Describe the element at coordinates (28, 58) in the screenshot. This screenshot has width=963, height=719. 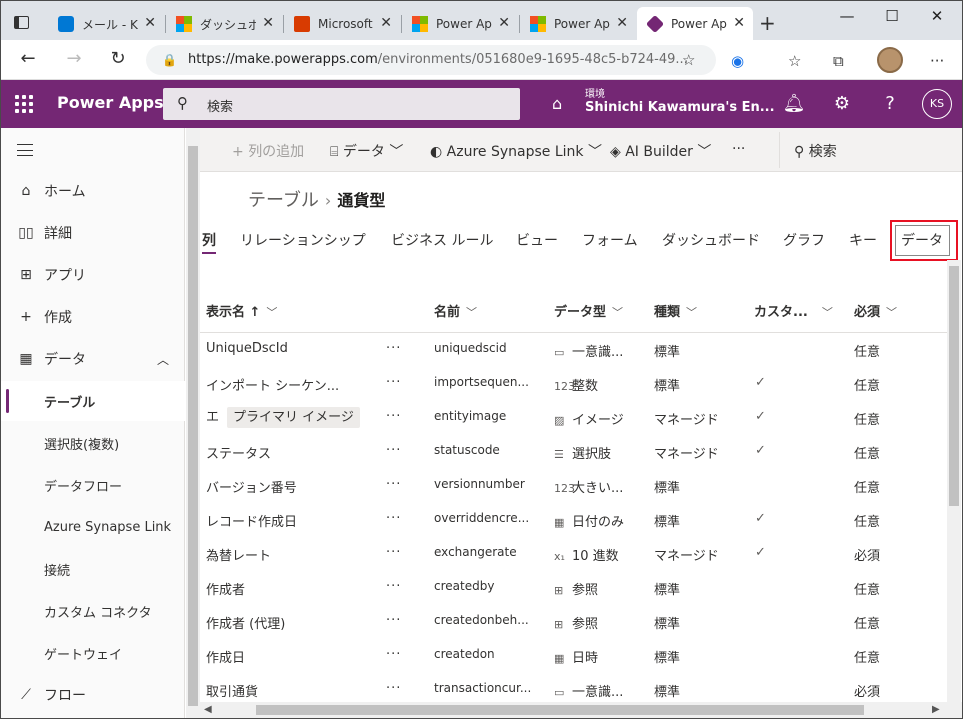
I see `back-icon: ←` at that location.